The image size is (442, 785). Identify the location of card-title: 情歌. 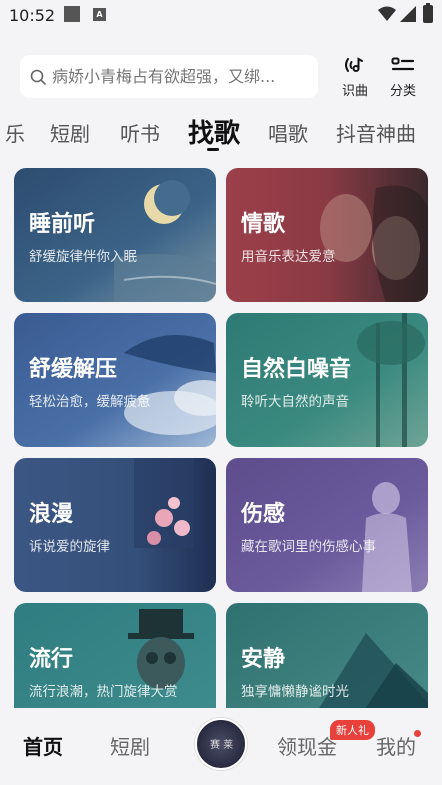
(263, 224).